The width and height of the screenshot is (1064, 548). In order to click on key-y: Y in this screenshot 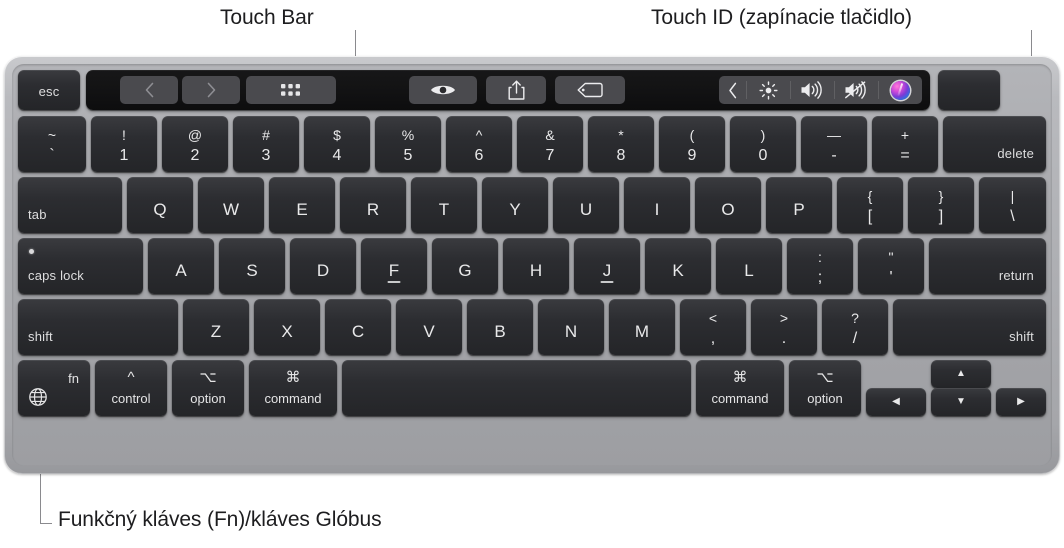, I will do `click(515, 205)`.